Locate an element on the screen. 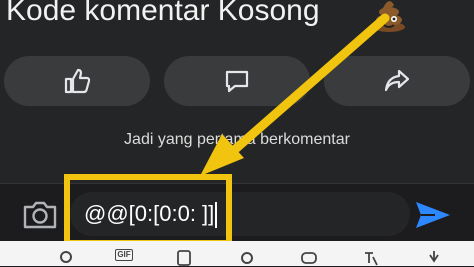  highlight-box is located at coordinates (148, 210).